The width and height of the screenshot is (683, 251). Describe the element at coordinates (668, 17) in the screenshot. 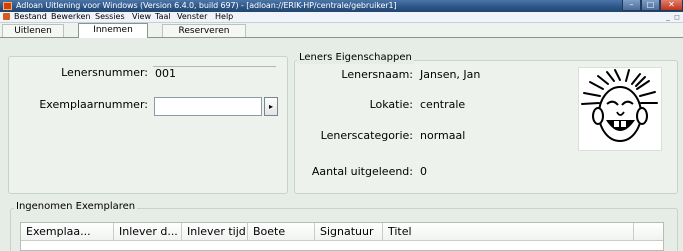

I see `mdi-minimize-button: _` at that location.